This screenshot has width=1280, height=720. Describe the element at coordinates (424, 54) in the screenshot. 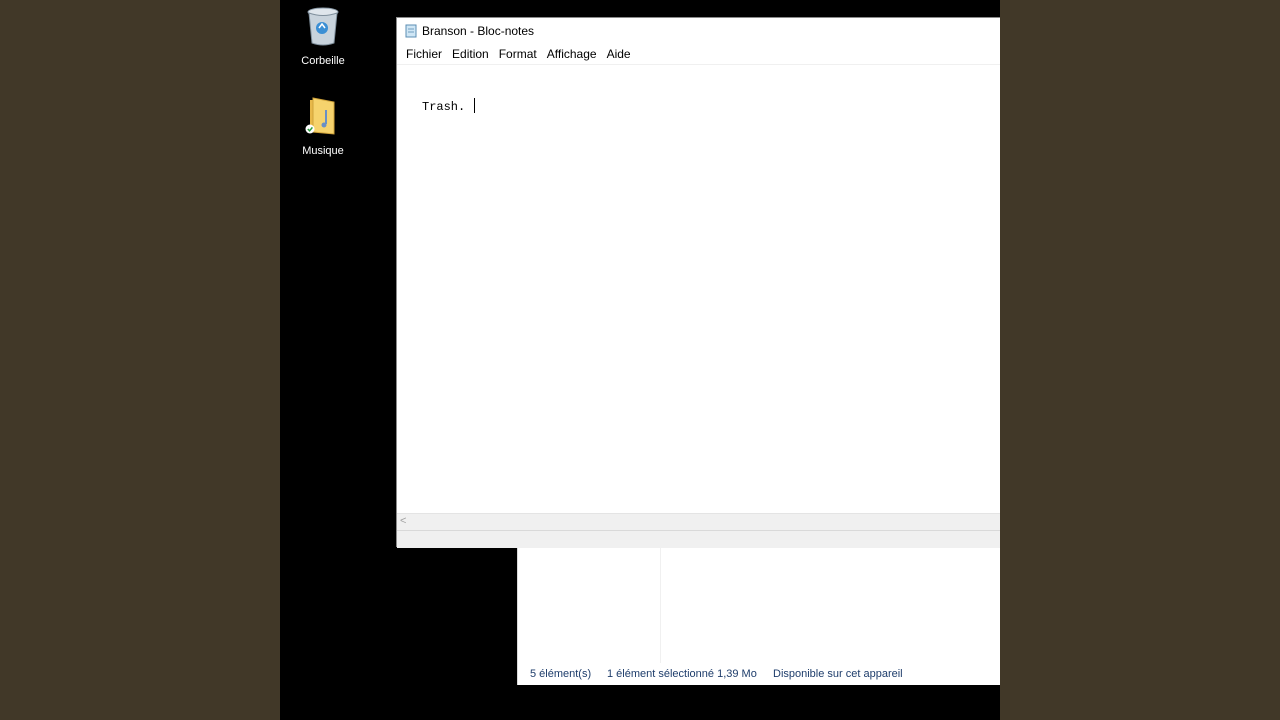

I see `menu-file: Fichier` at that location.